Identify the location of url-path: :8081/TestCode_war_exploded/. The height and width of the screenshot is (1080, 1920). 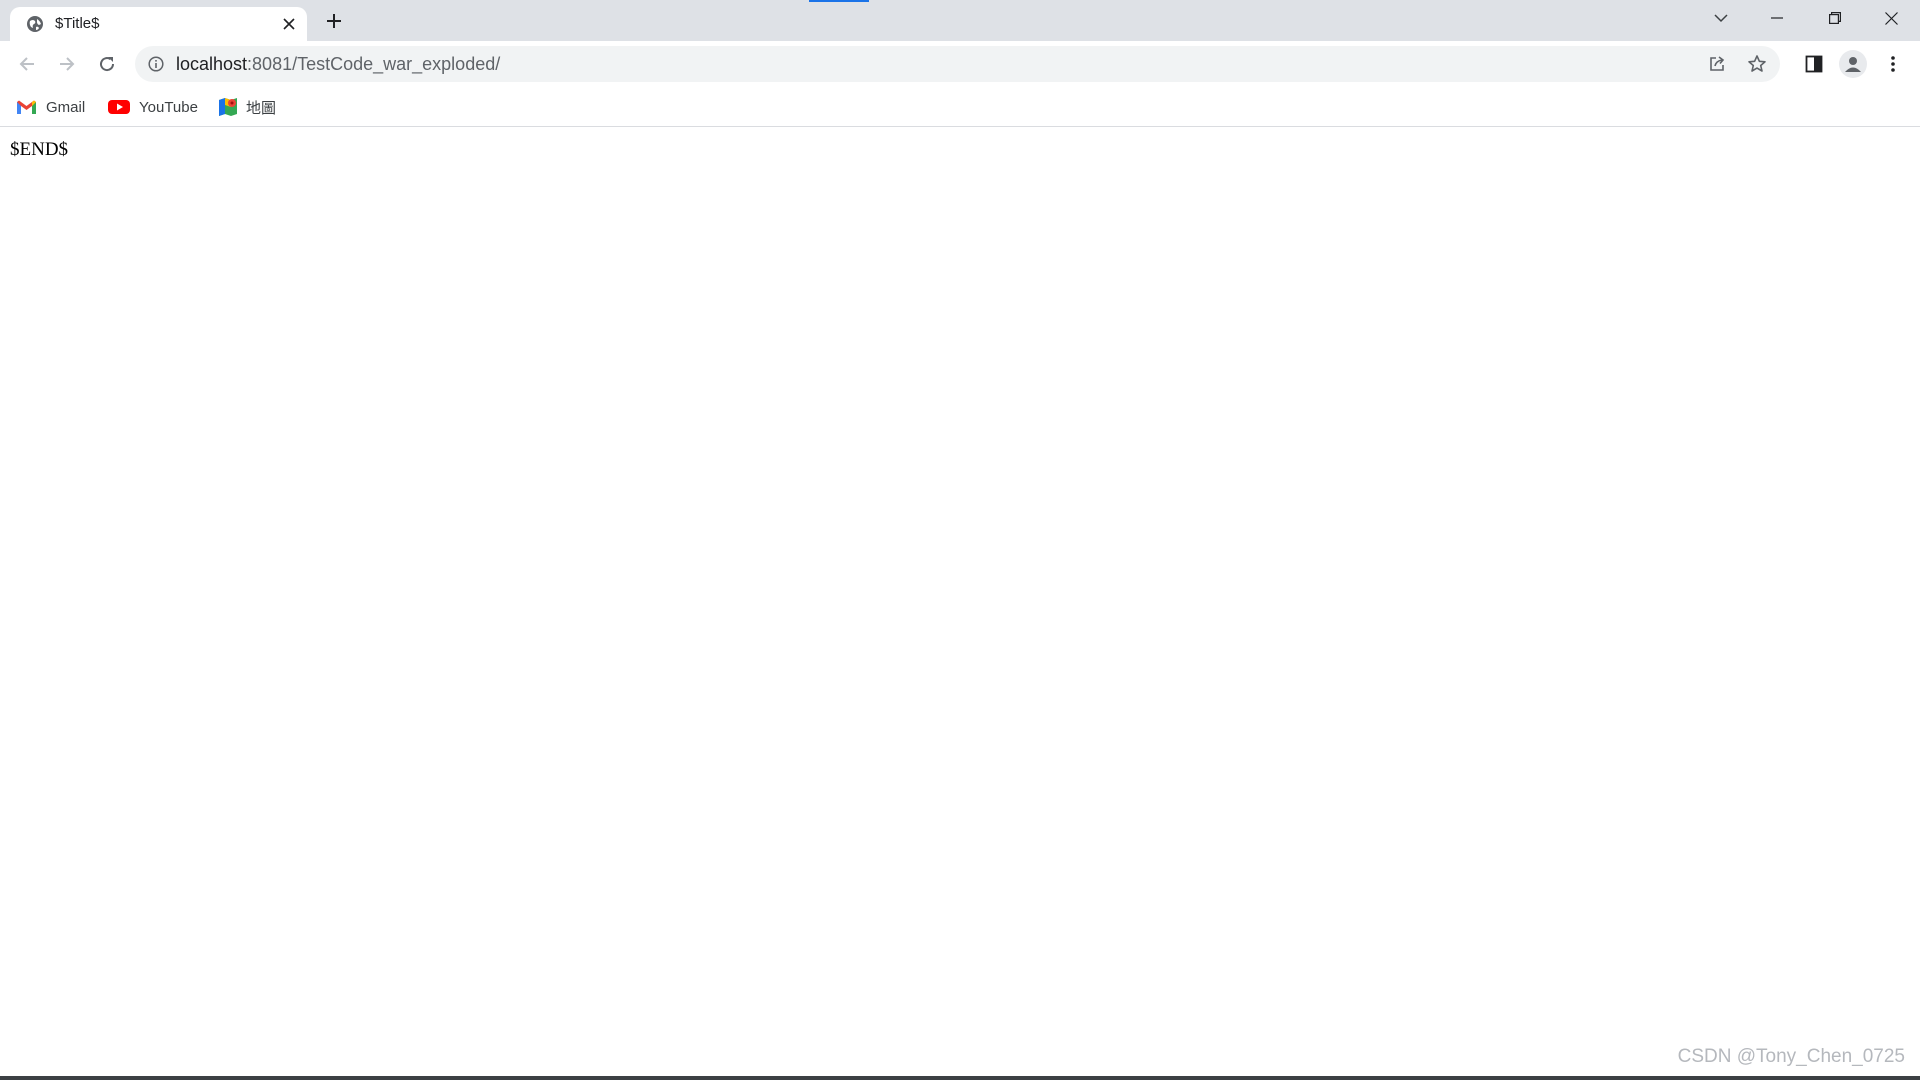
(374, 64).